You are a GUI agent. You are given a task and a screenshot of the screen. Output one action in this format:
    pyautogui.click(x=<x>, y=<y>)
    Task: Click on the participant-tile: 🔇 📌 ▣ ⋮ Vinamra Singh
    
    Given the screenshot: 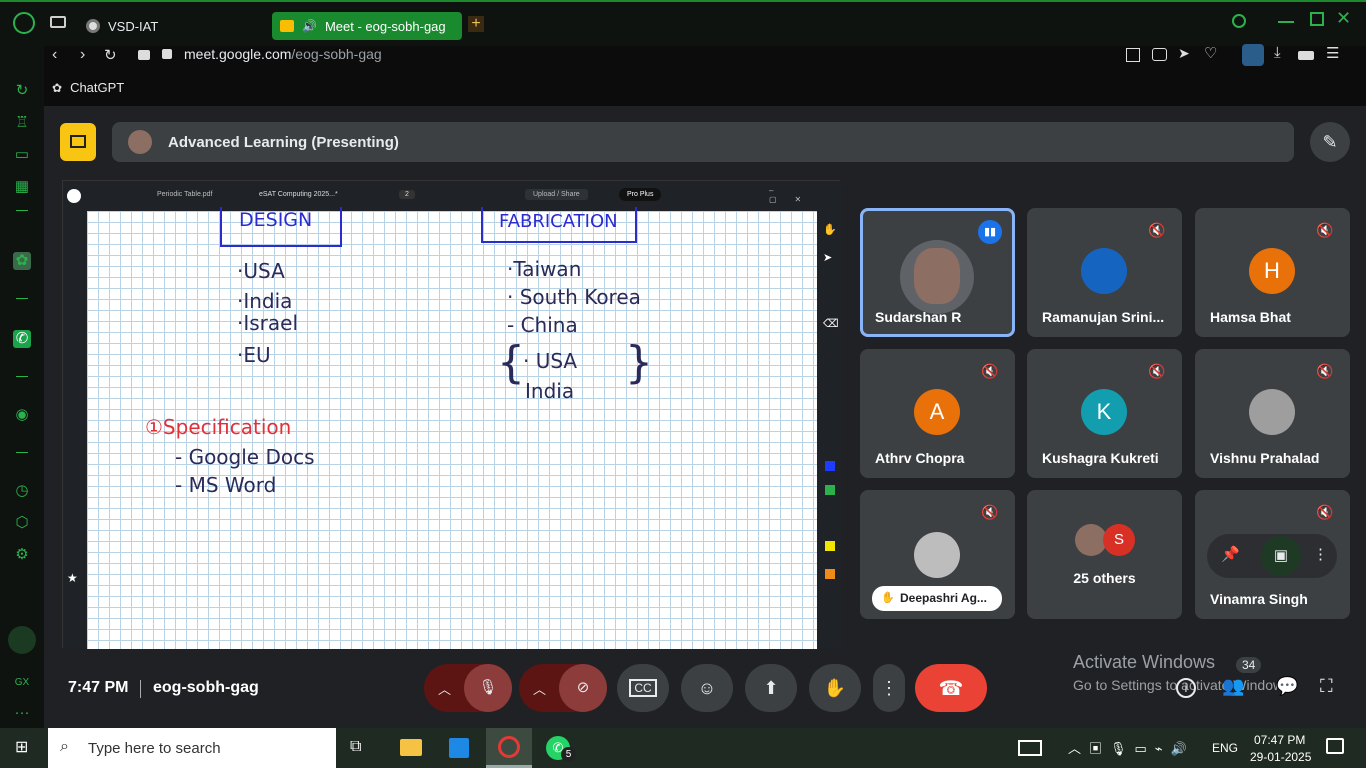 What is the action you would take?
    pyautogui.click(x=1272, y=554)
    